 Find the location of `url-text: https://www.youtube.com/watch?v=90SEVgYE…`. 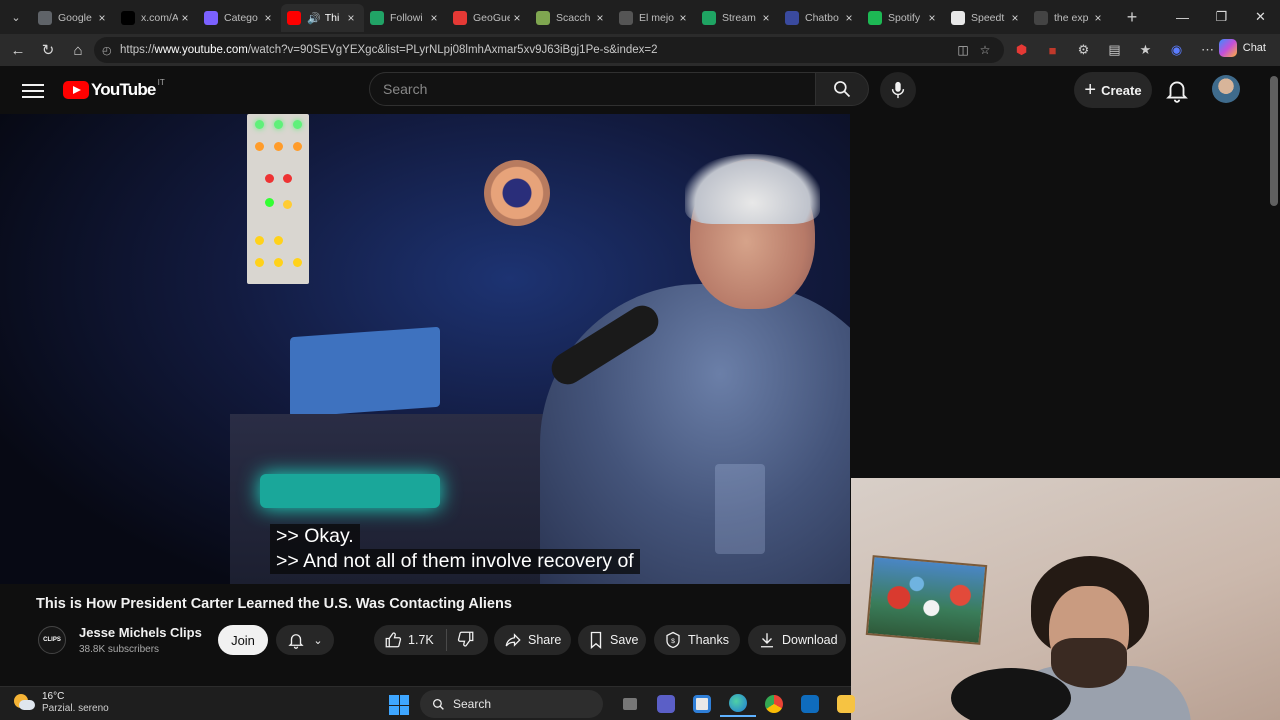

url-text: https://www.youtube.com/watch?v=90SEVgYE… is located at coordinates (536, 50).